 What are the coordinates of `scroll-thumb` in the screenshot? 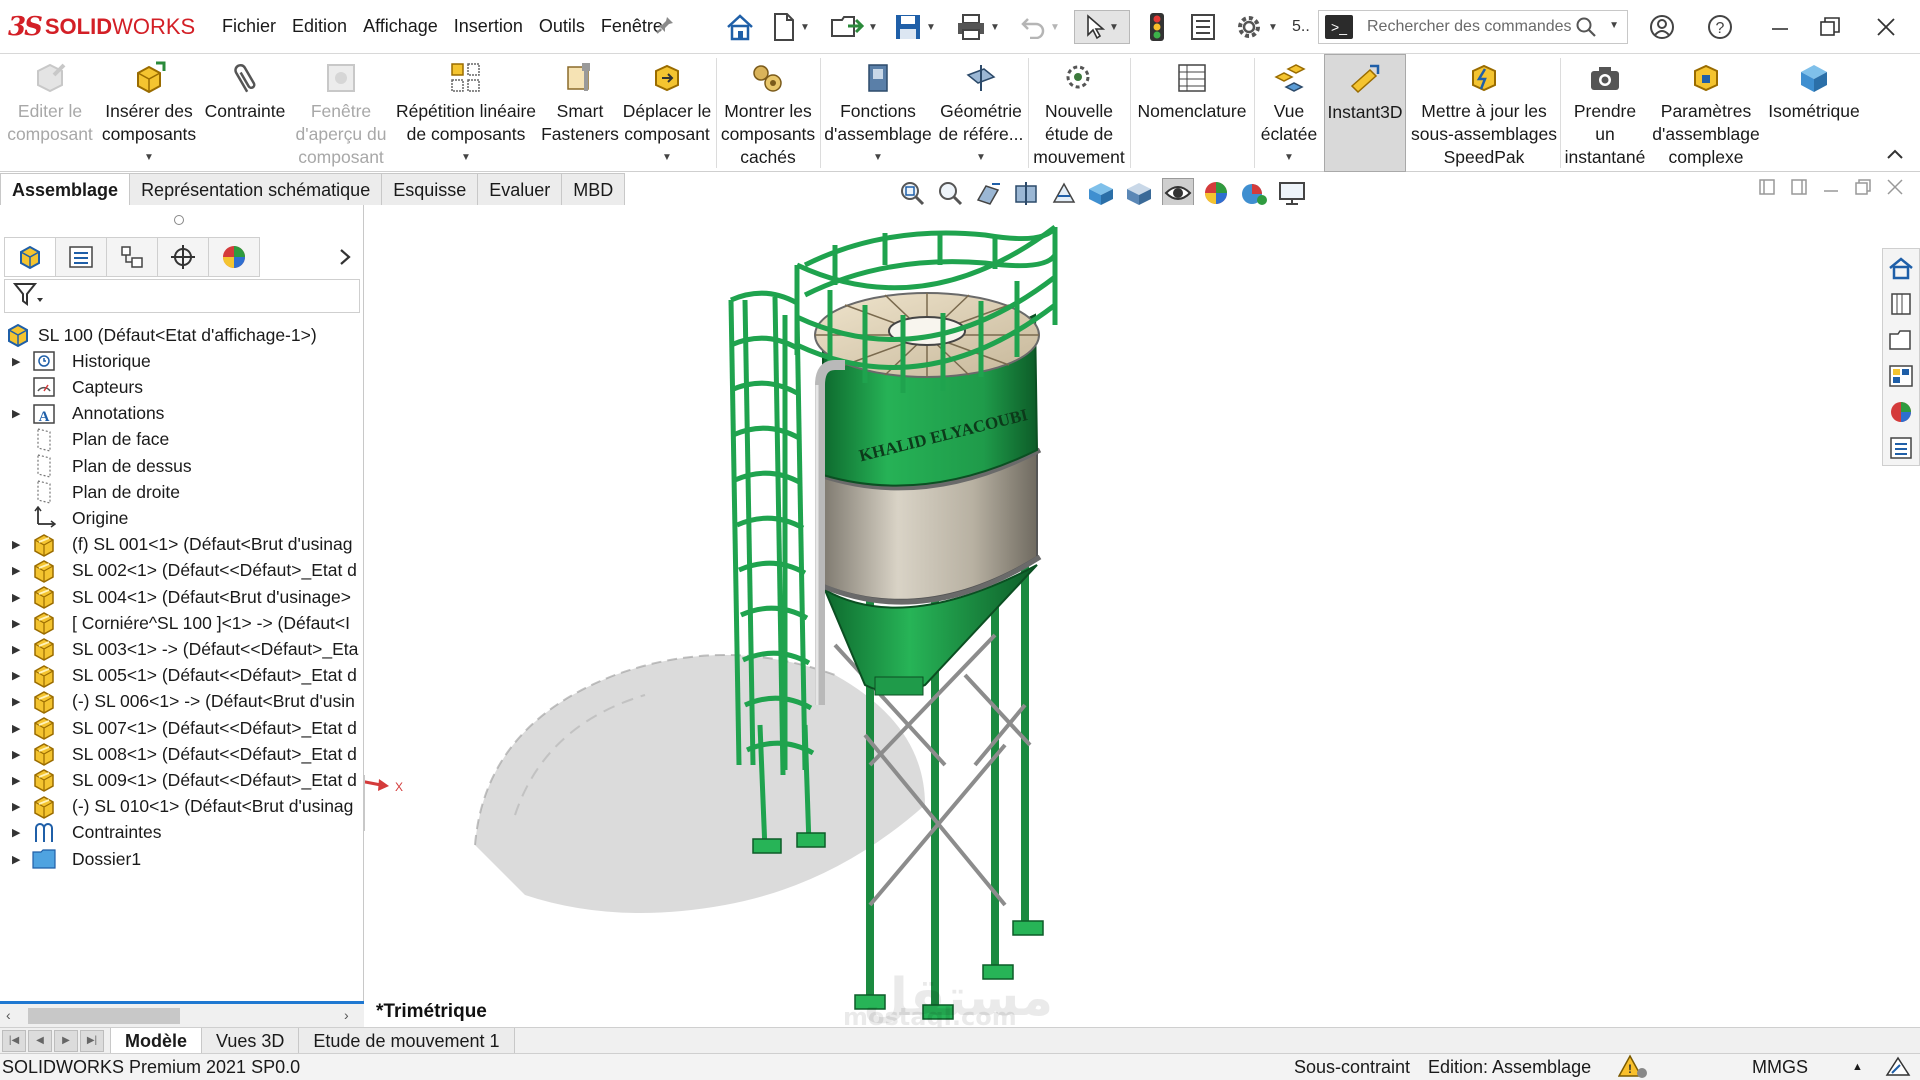 It's located at (104, 1016).